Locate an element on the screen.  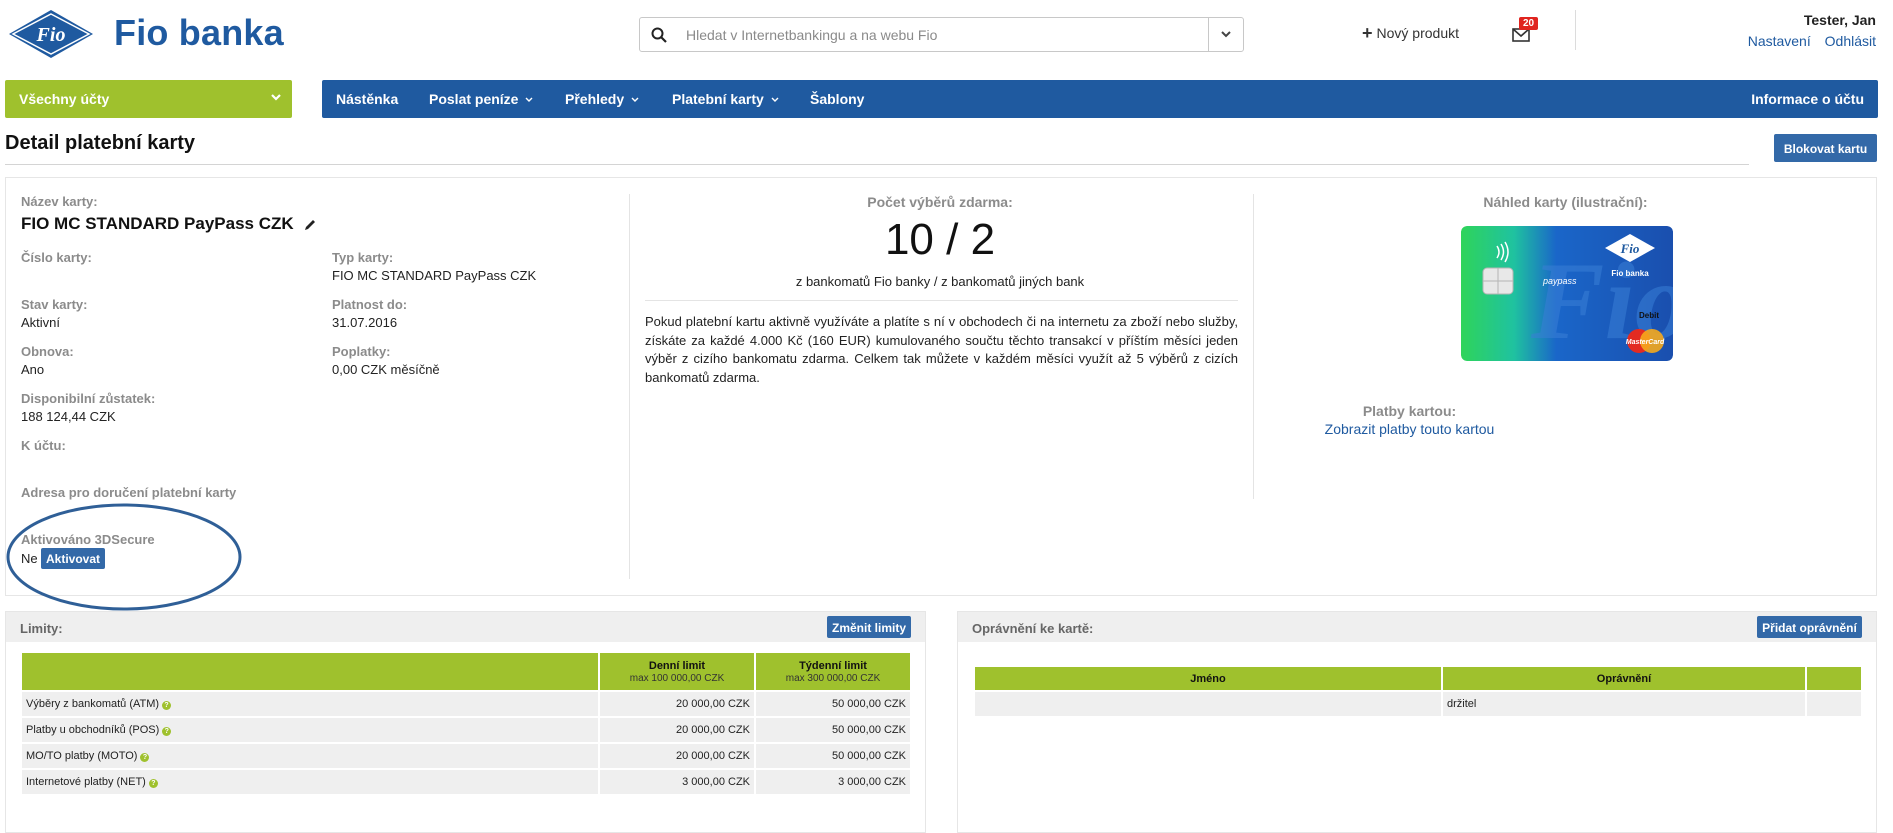
search-dropdown-button is located at coordinates (1225, 34).